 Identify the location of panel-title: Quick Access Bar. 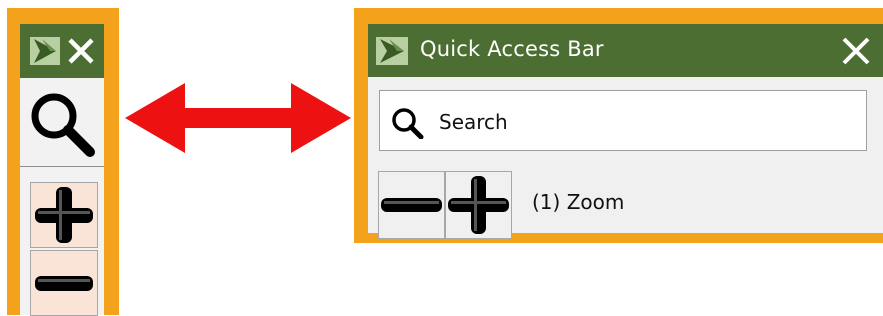
(512, 49).